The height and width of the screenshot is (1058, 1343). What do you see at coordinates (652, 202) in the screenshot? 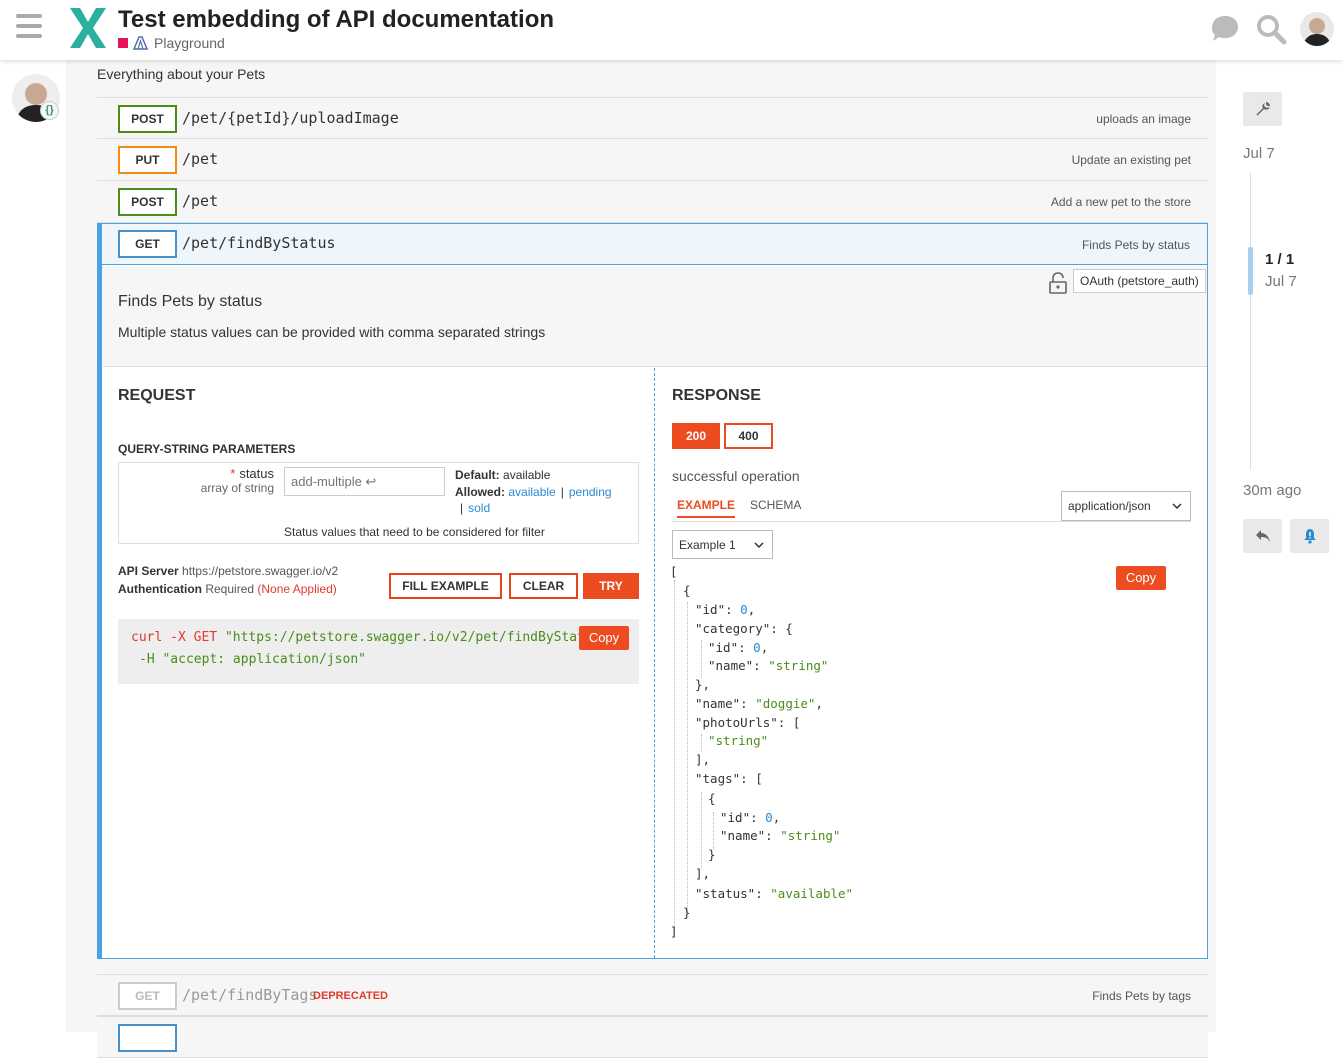
I see `operation-row: POST /pet Add a new pet to the store` at bounding box center [652, 202].